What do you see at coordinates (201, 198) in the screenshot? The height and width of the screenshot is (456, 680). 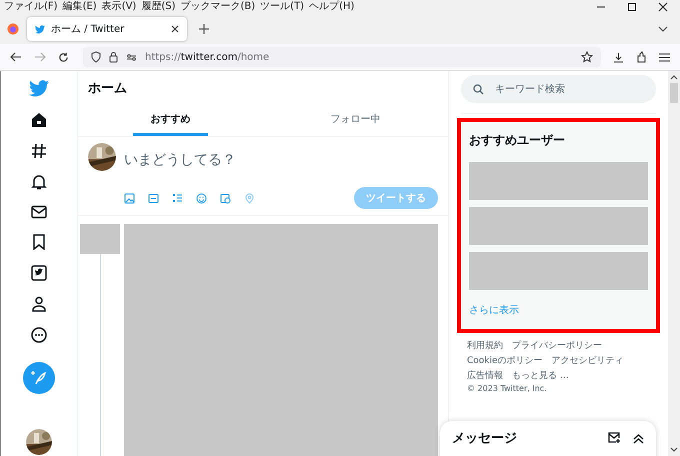 I see `smiley-icon` at bounding box center [201, 198].